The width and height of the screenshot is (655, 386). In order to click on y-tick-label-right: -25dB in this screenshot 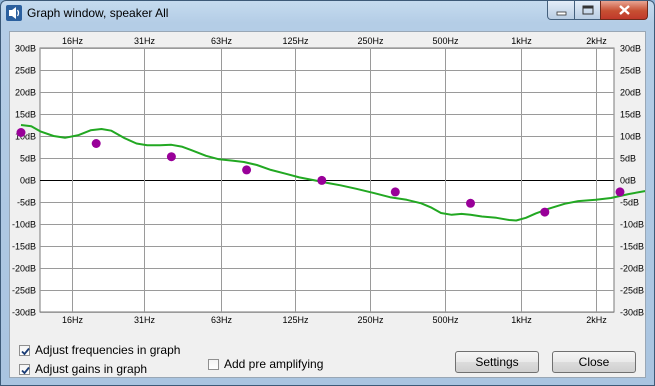, I will do `click(632, 291)`.